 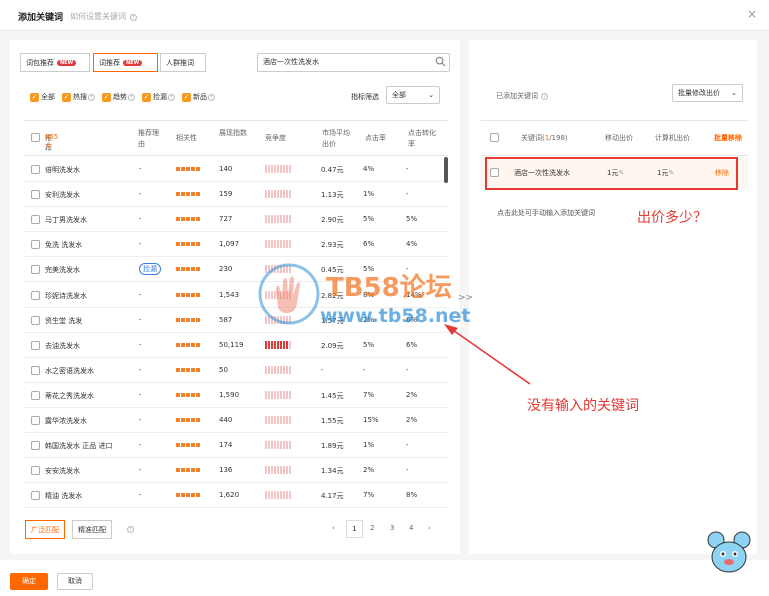 What do you see at coordinates (41, 18) in the screenshot?
I see `dialog-title: 添加关键词` at bounding box center [41, 18].